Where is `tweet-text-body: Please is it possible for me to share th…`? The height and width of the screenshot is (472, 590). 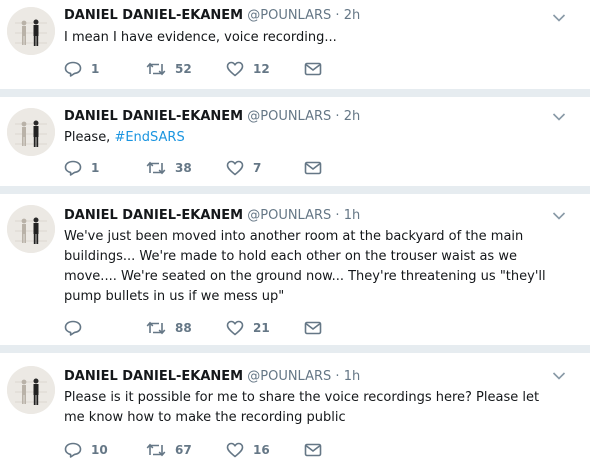
tweet-text-body: Please is it possible for me to share th… is located at coordinates (302, 407).